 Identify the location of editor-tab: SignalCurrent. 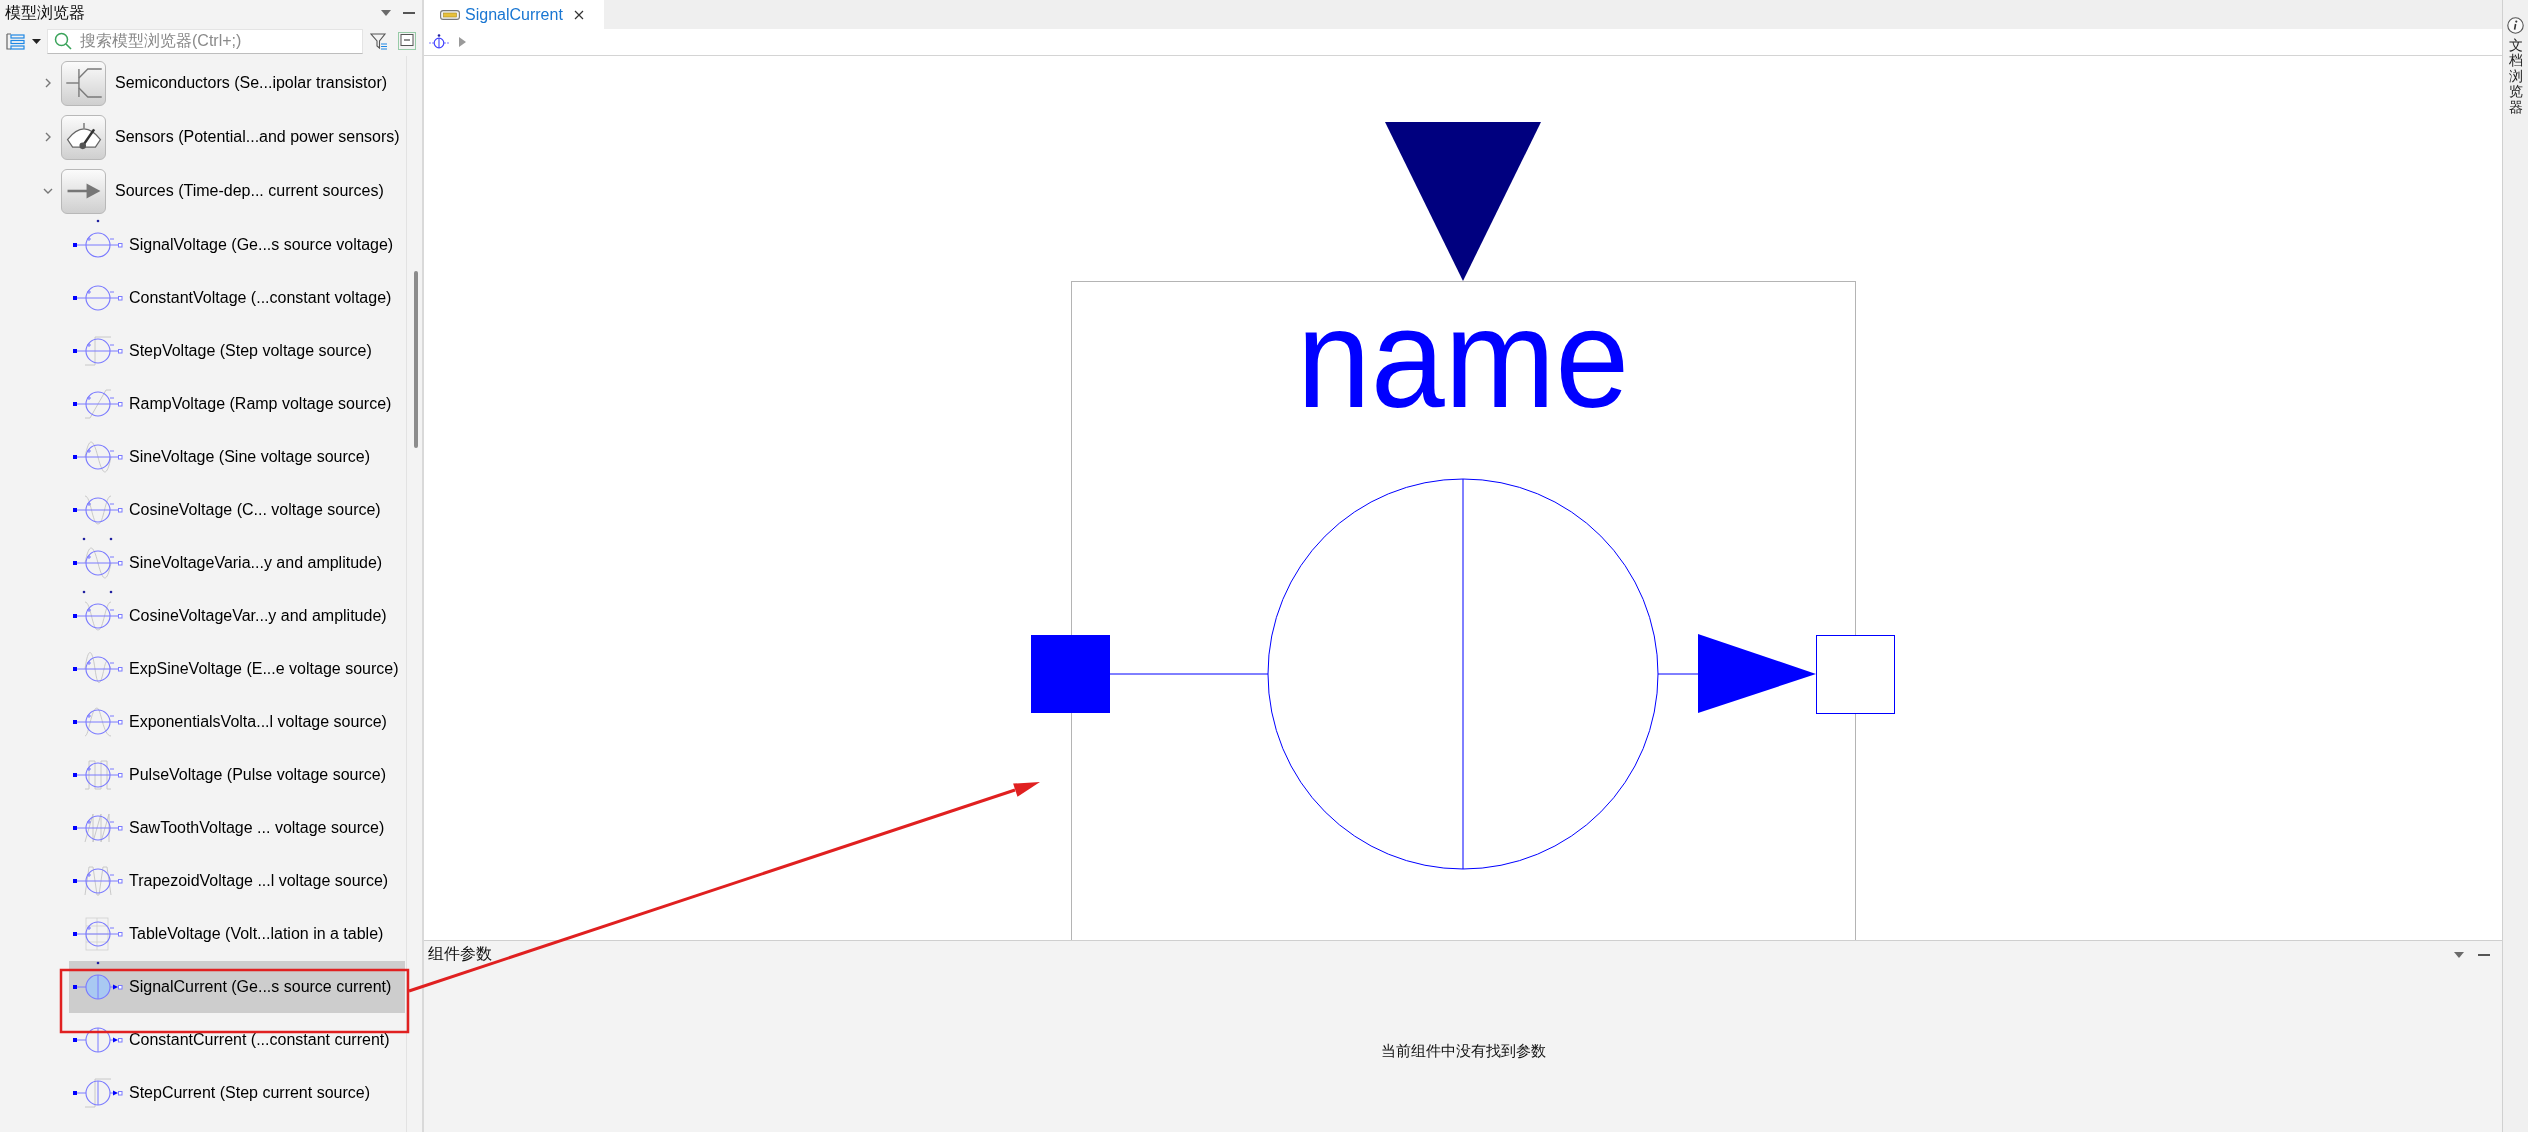
(514, 14).